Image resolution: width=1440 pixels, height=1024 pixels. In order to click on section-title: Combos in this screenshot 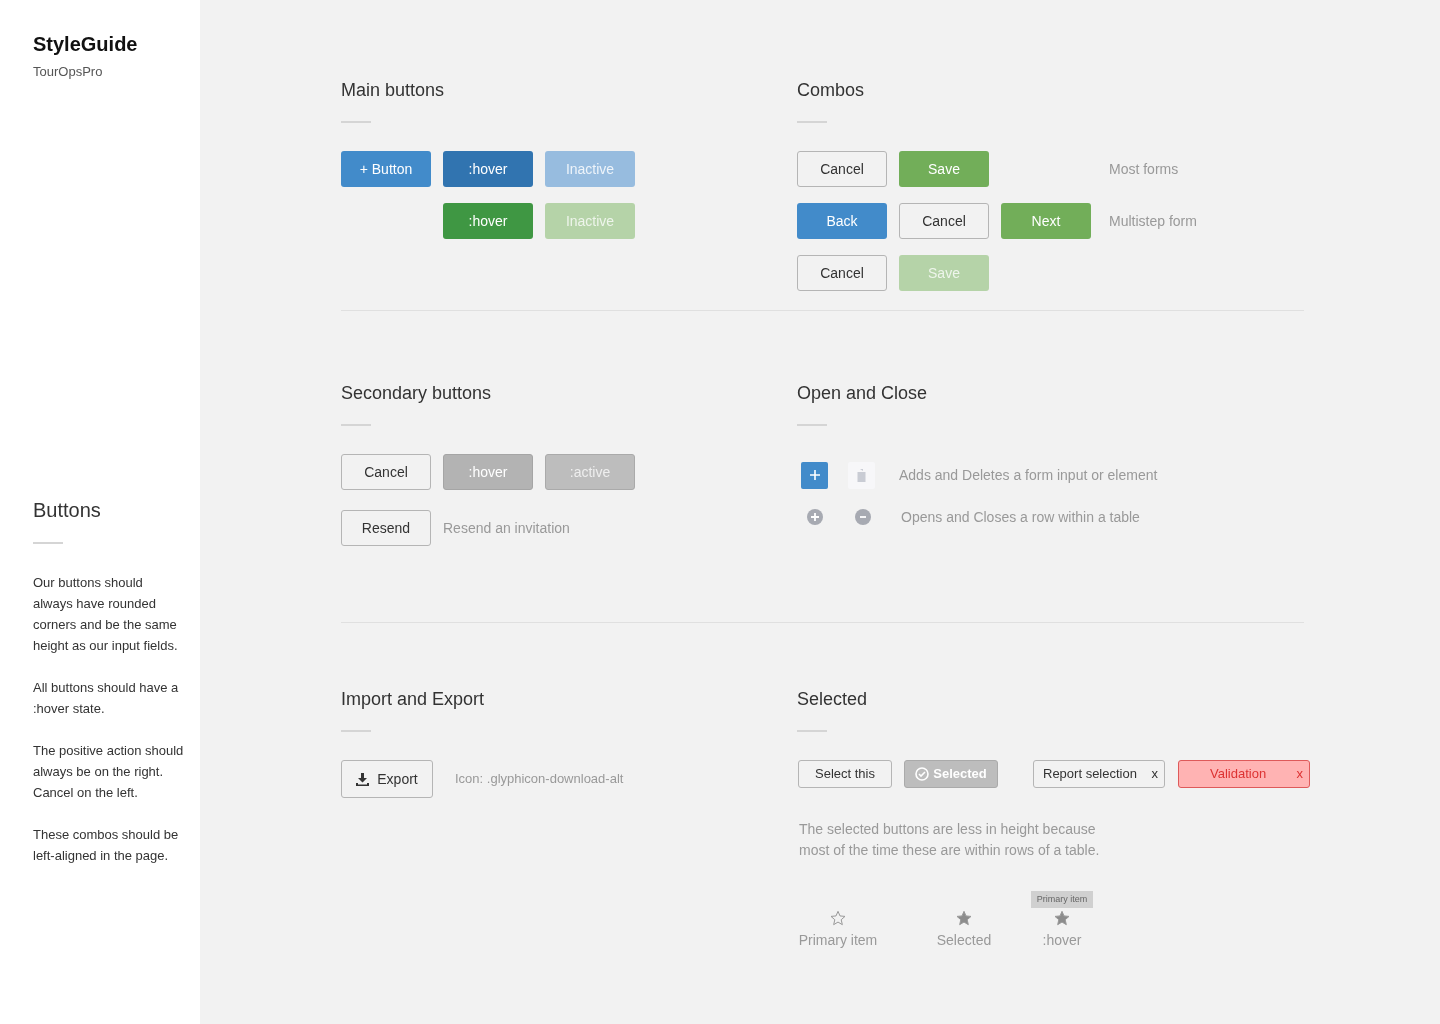, I will do `click(831, 90)`.